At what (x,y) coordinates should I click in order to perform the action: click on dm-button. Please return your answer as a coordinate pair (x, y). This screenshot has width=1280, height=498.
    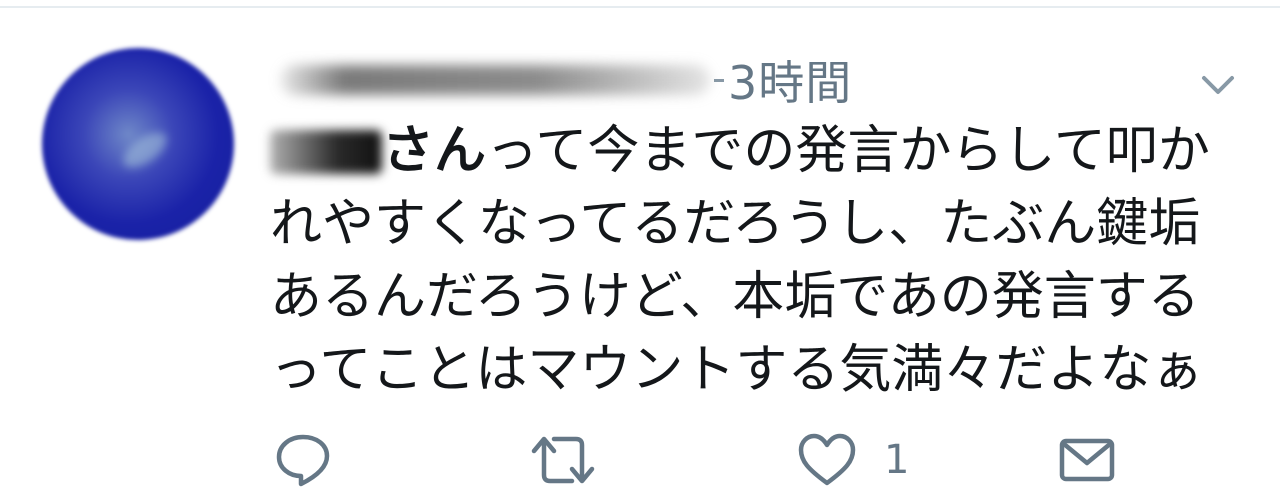
    Looking at the image, I should click on (1087, 460).